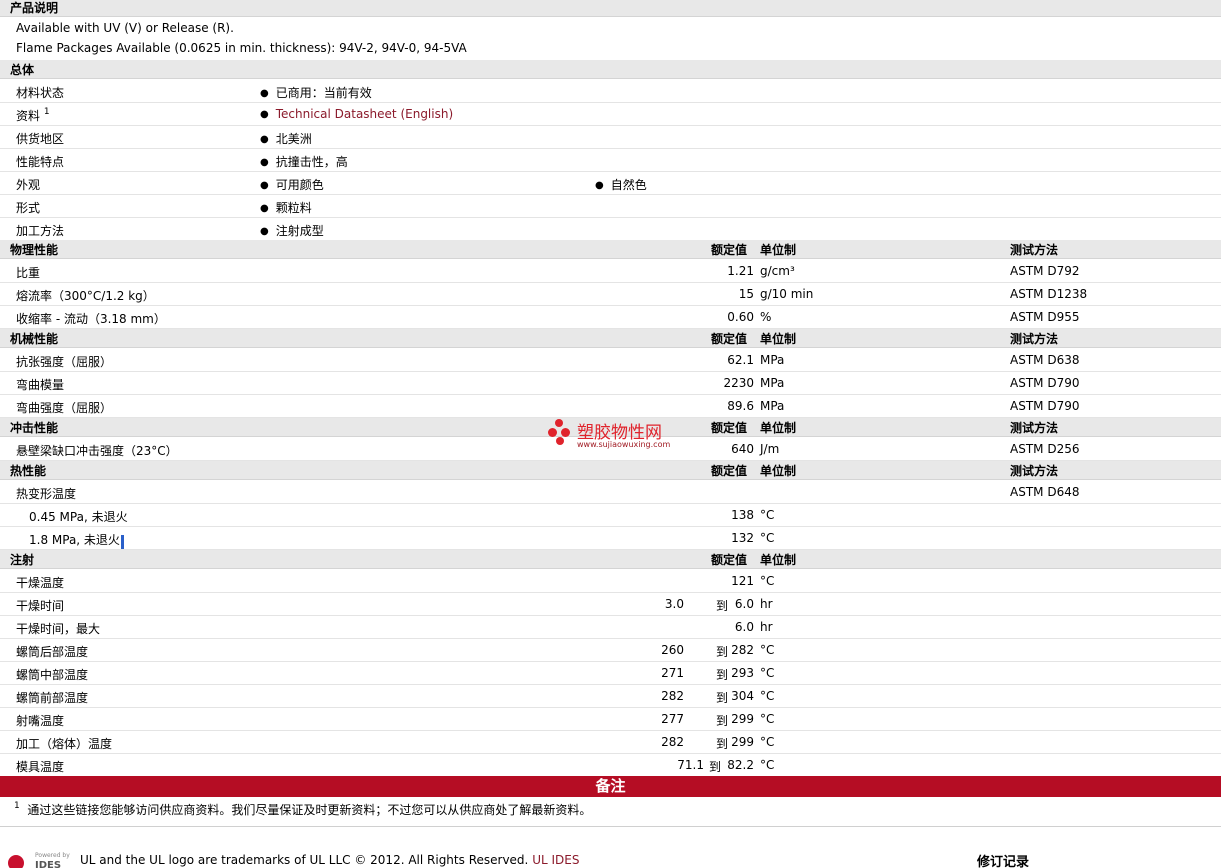  I want to click on table-row: 射嘴温度 277 到 299 °C, so click(610, 719).